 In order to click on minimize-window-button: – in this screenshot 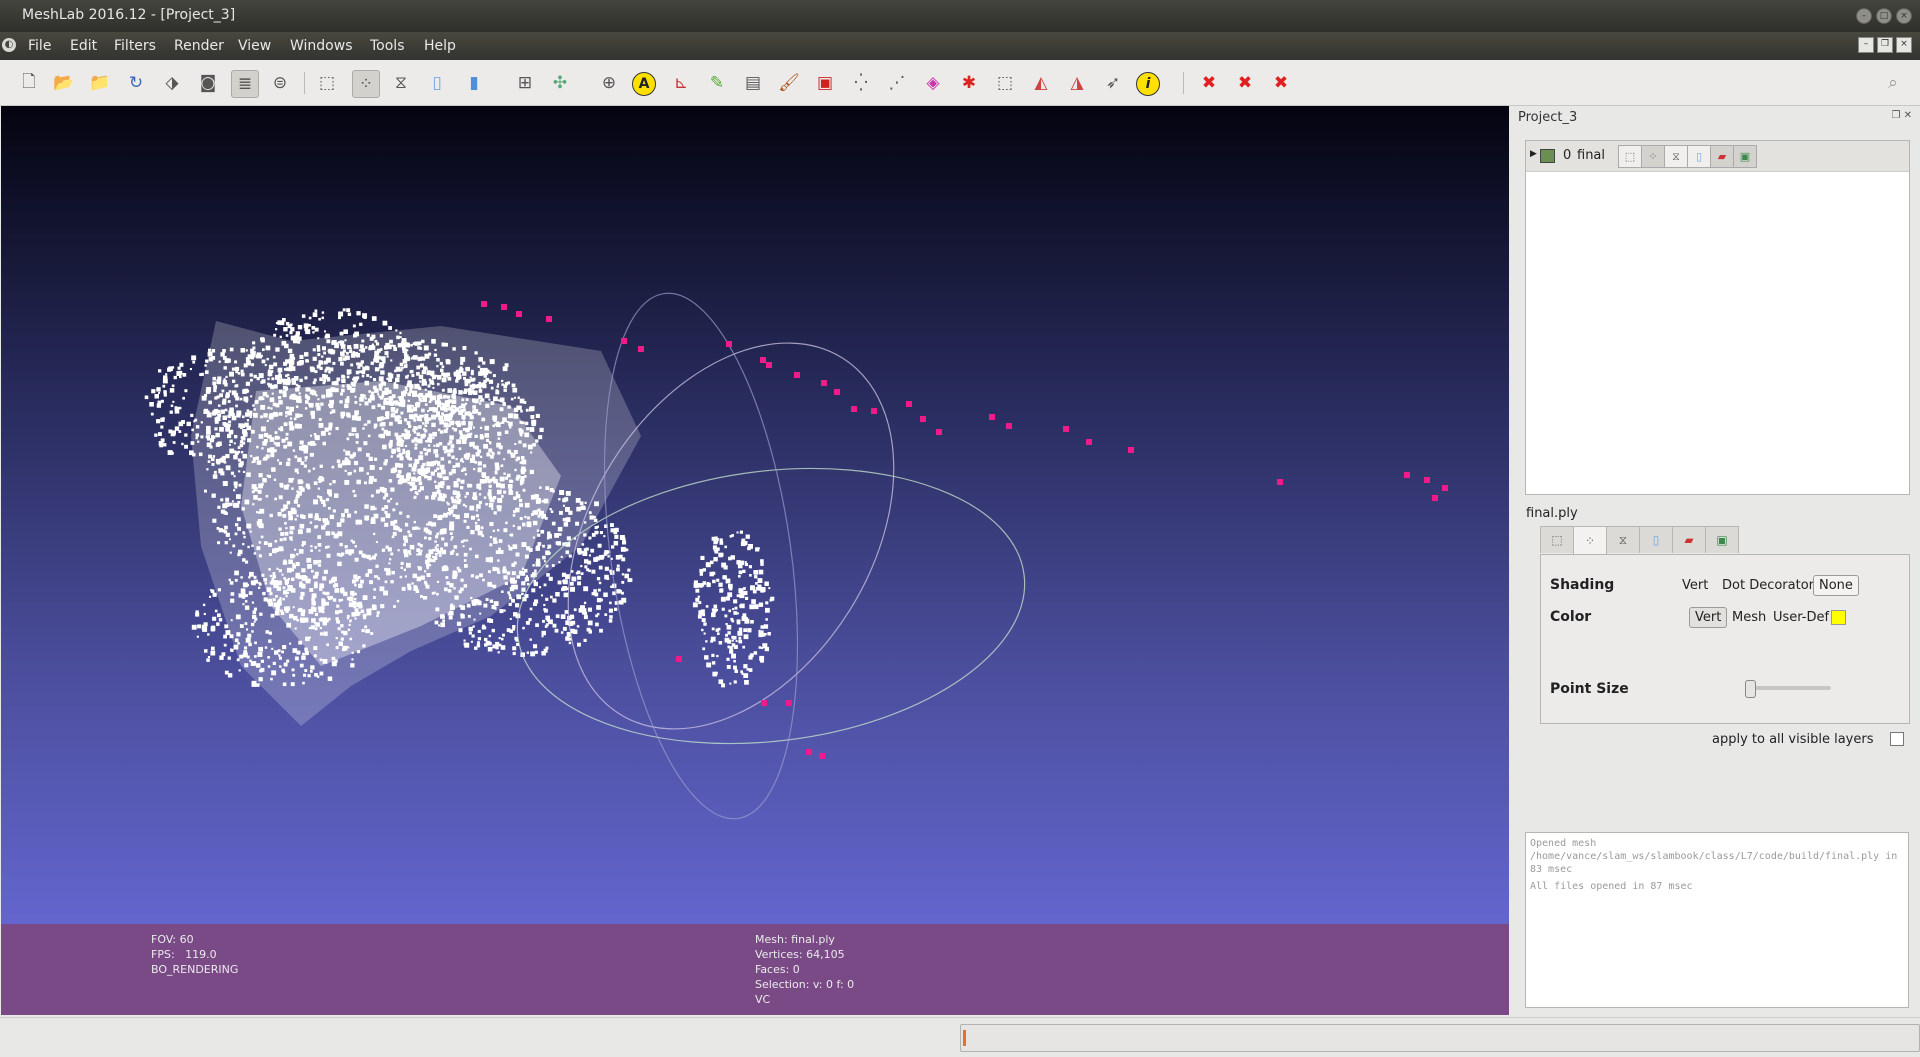, I will do `click(1864, 16)`.